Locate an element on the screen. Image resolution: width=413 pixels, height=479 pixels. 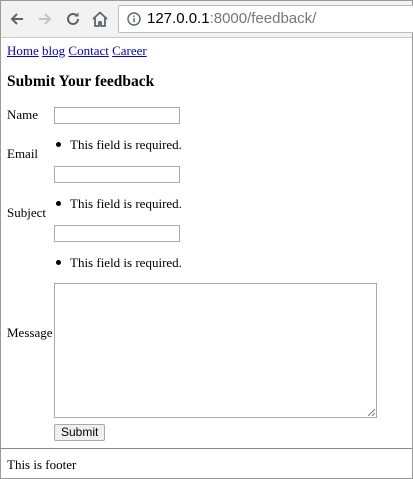
nav-link-home: Home is located at coordinates (23, 50).